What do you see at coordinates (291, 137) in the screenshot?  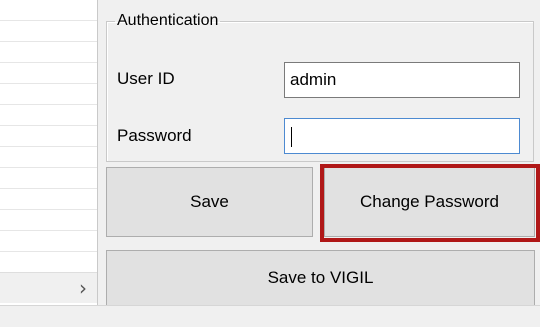 I see `text-caret` at bounding box center [291, 137].